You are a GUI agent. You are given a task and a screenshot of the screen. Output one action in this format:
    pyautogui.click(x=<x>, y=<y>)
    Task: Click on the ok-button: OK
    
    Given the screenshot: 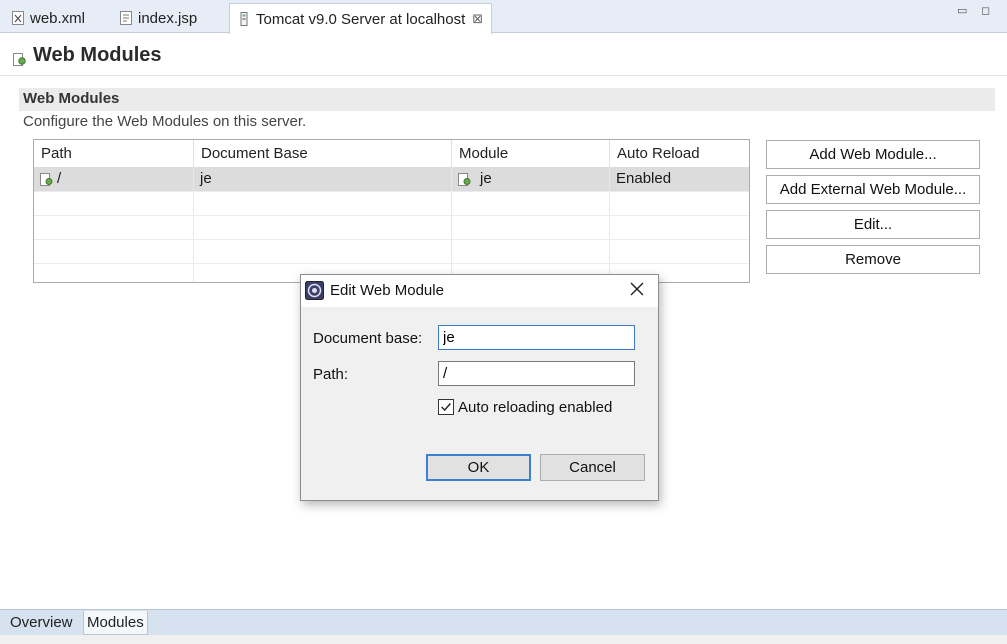 What is the action you would take?
    pyautogui.click(x=478, y=467)
    